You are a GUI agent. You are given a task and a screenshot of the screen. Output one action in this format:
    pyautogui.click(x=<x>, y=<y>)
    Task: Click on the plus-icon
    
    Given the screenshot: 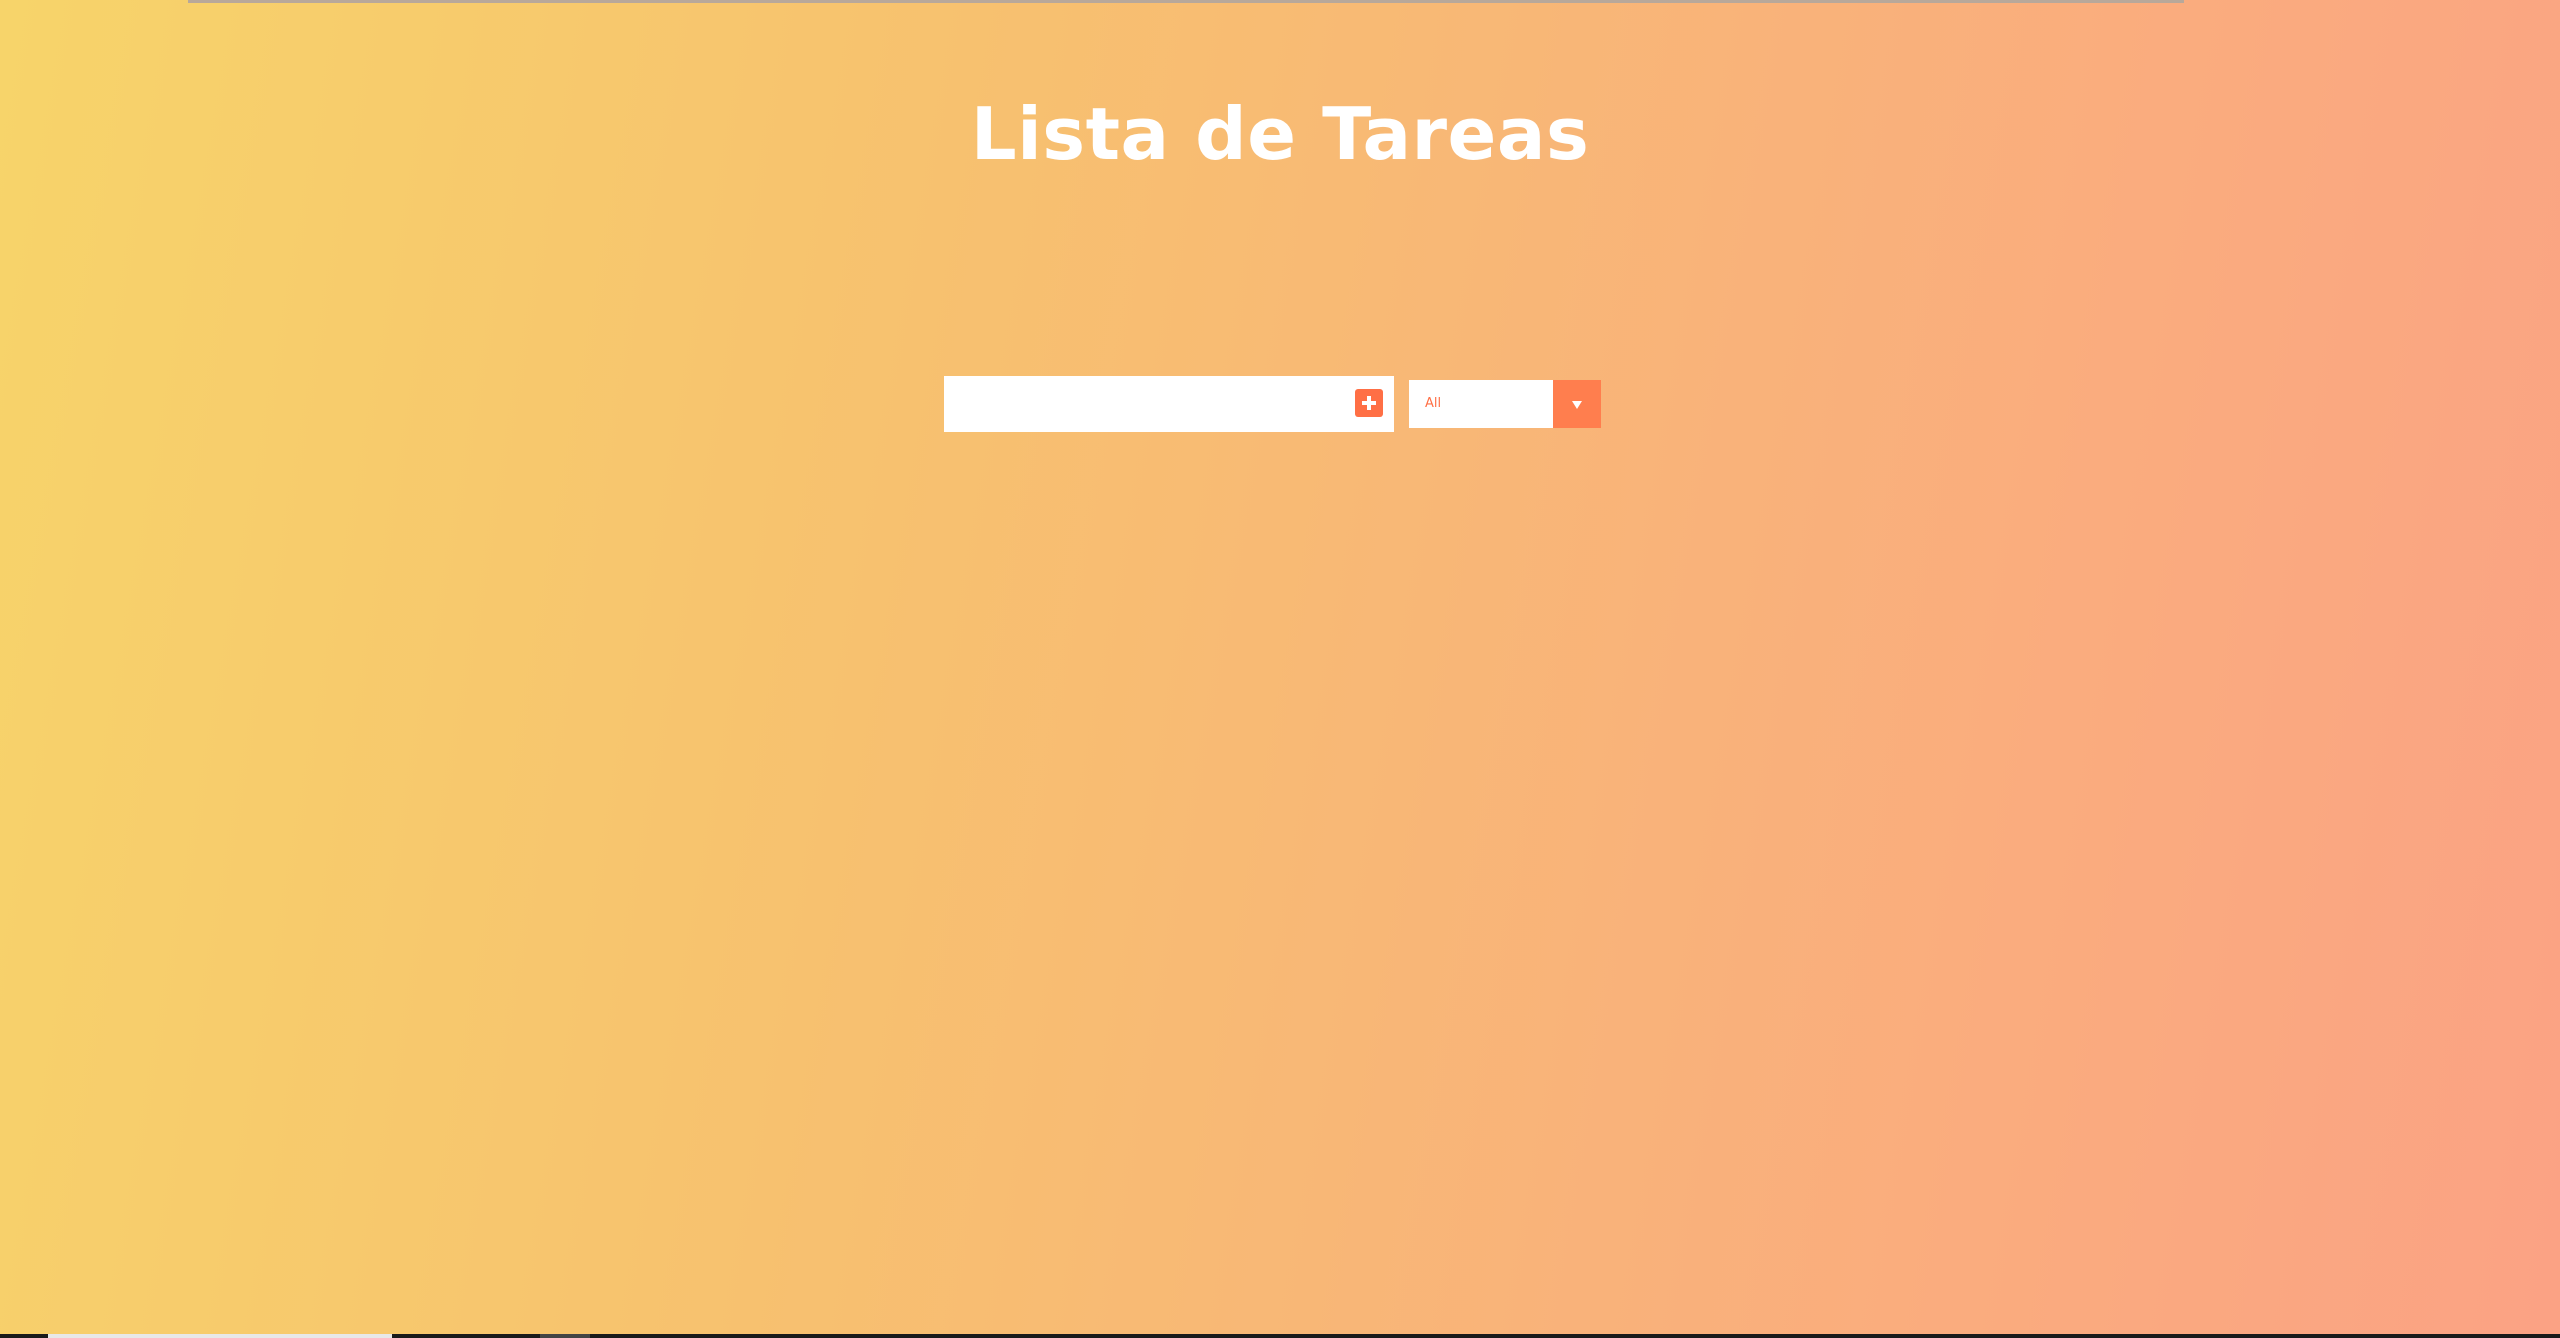 What is the action you would take?
    pyautogui.click(x=1369, y=403)
    